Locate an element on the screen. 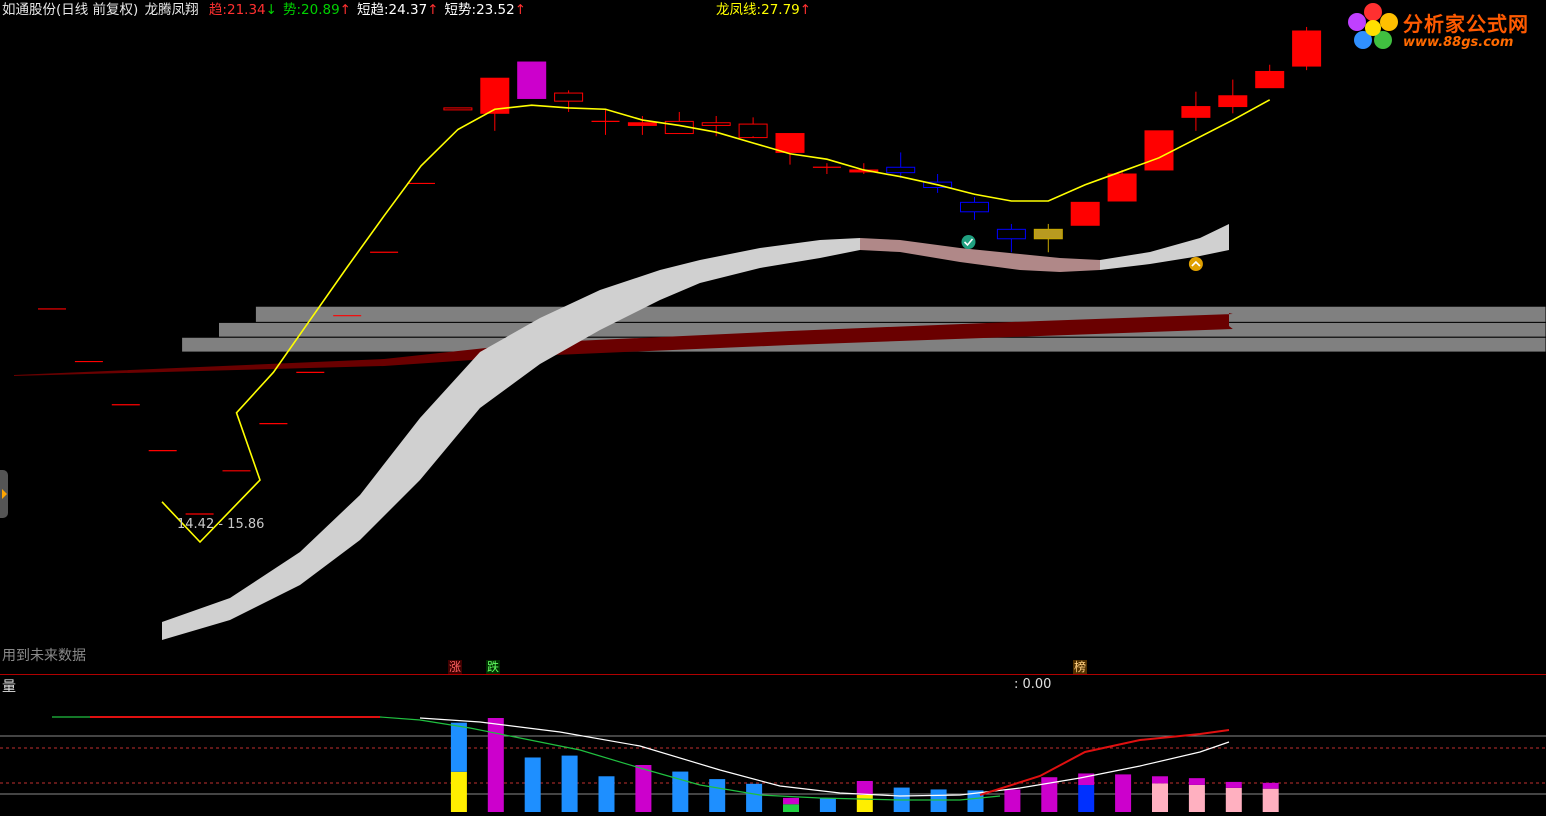  indicator-name: 龙腾凤翔 is located at coordinates (171, 10).